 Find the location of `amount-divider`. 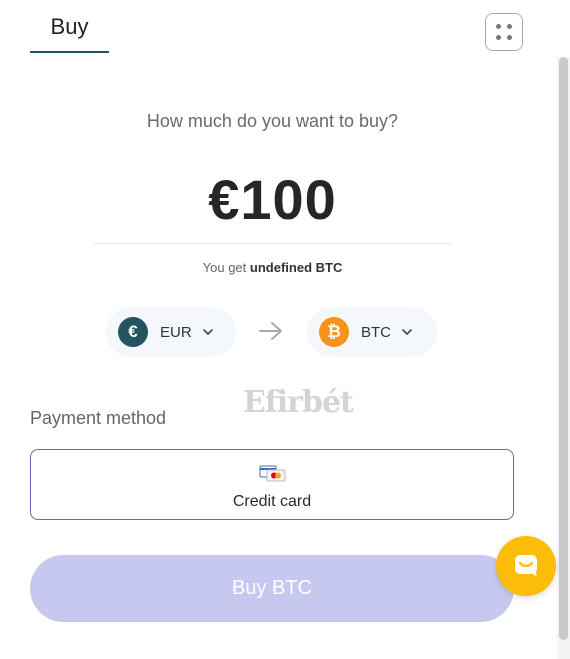

amount-divider is located at coordinates (273, 243).